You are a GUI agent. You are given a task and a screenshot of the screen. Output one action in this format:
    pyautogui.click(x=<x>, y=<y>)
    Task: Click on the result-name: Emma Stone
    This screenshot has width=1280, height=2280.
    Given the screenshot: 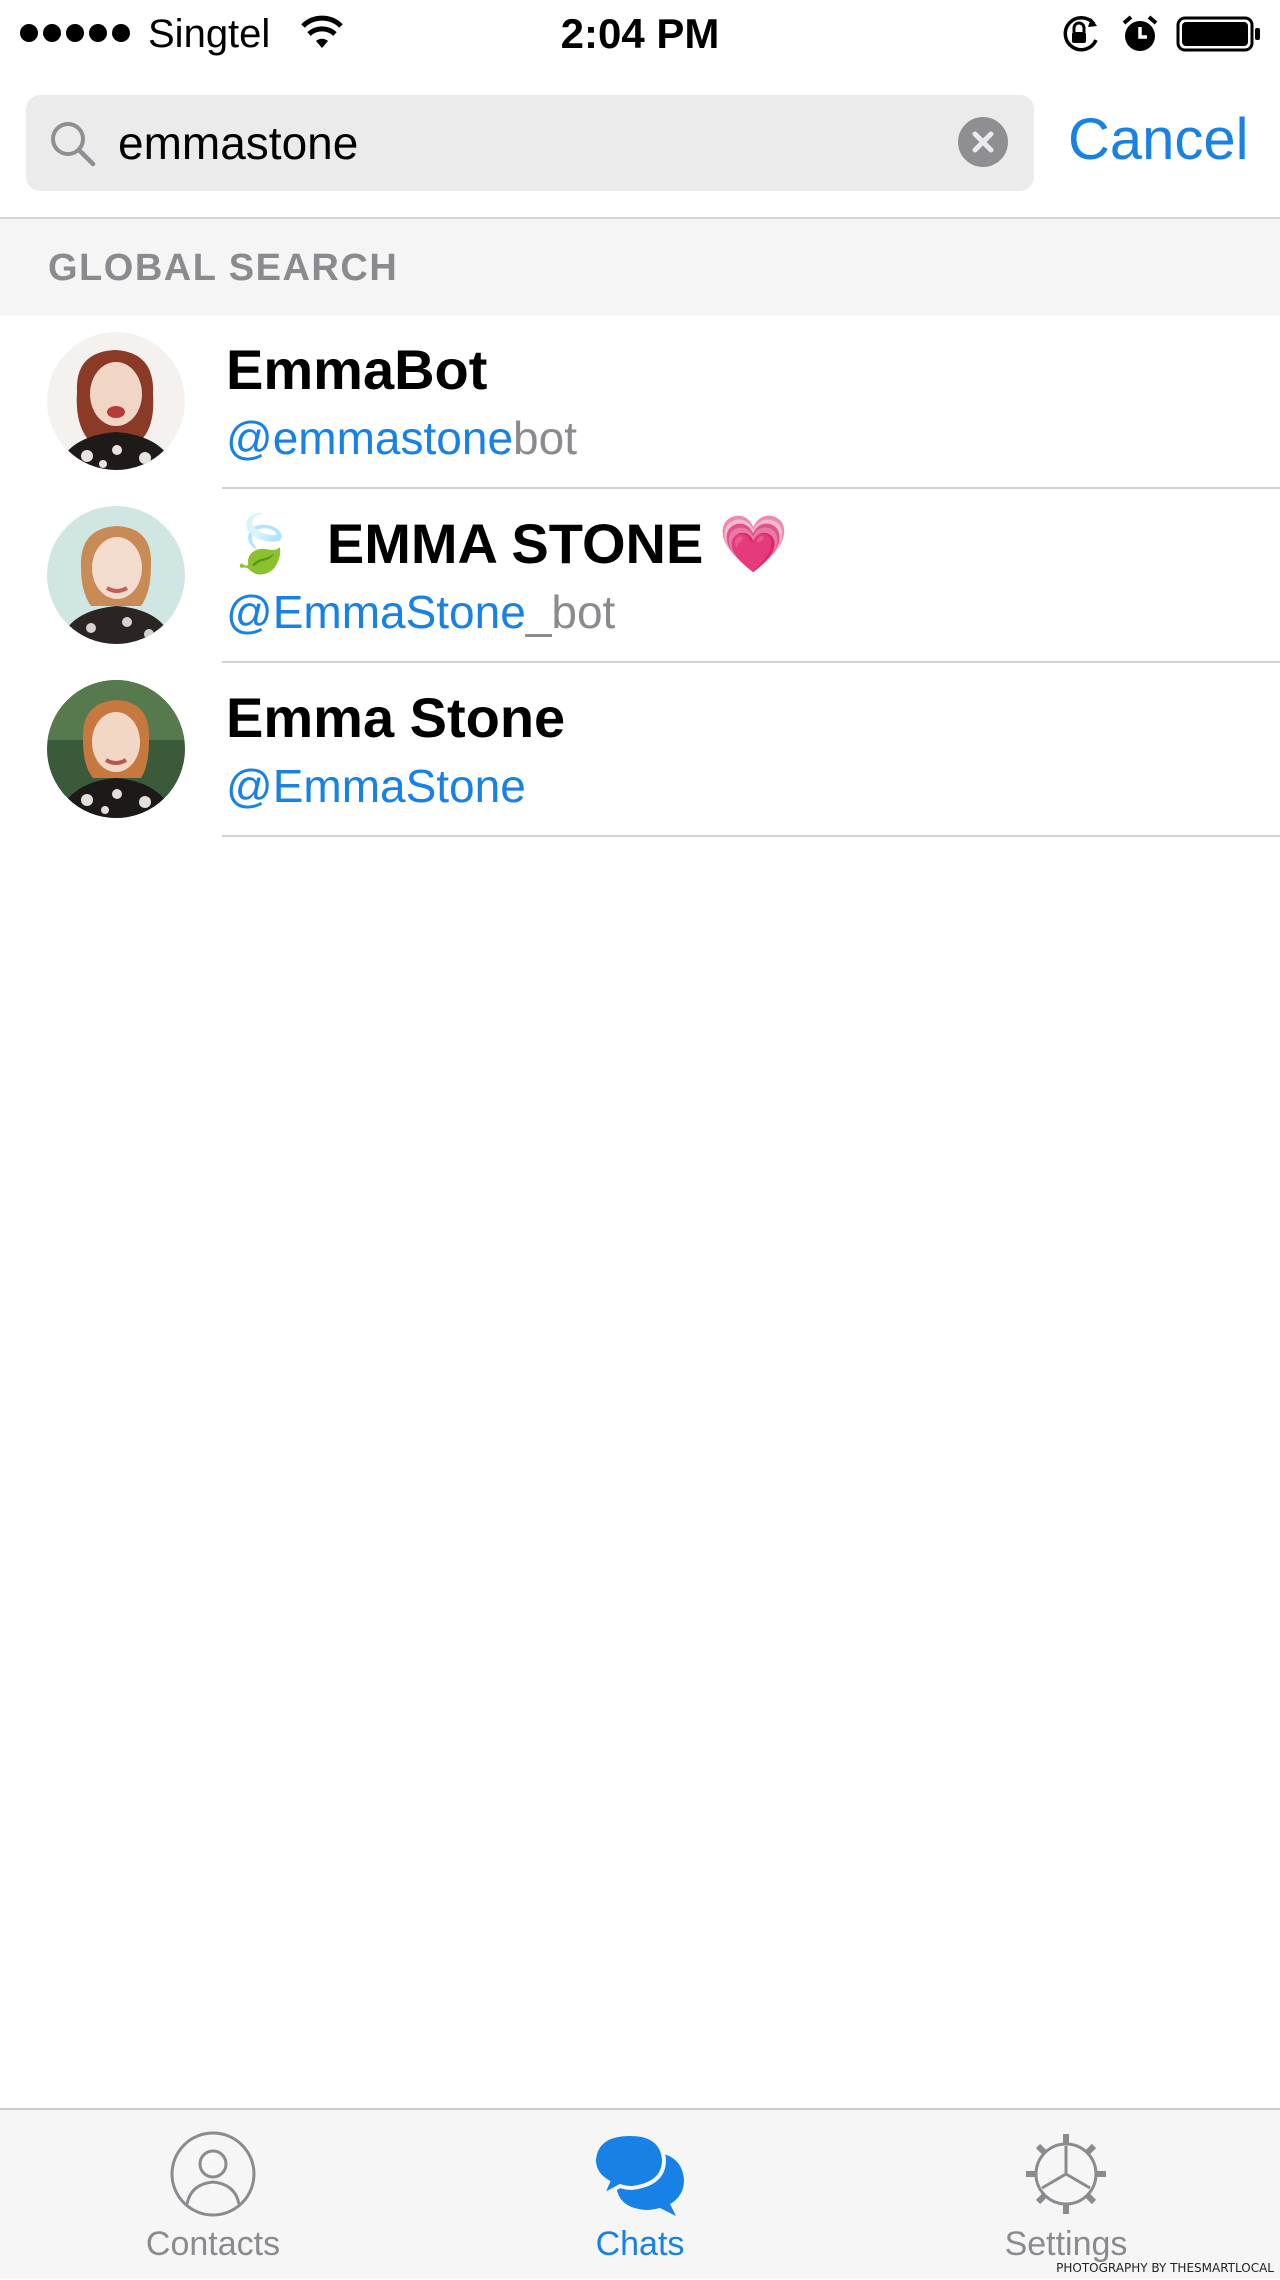 What is the action you would take?
    pyautogui.click(x=396, y=717)
    